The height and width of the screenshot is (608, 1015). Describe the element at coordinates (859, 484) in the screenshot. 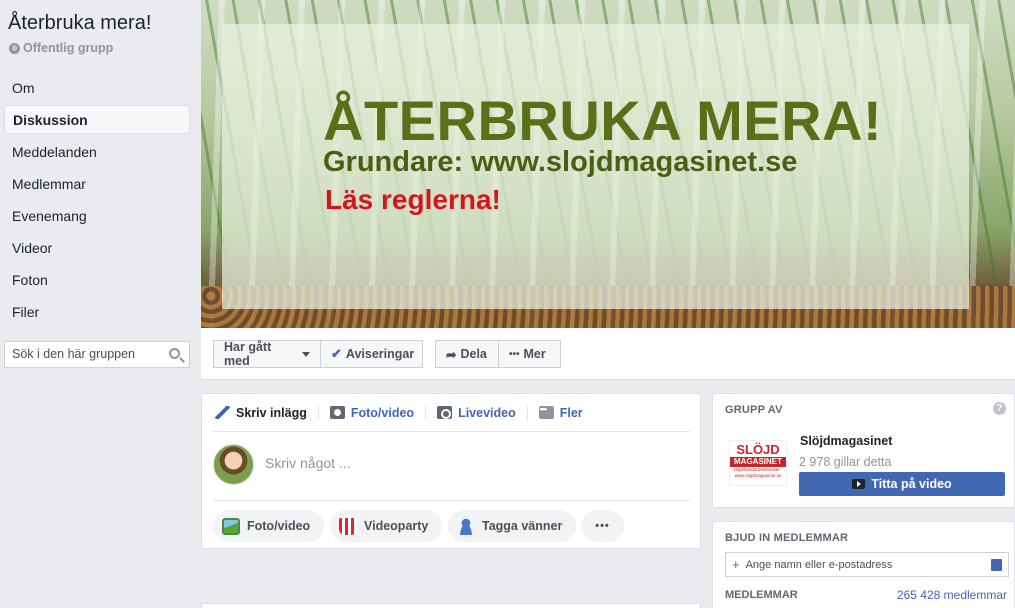

I see `play-icon` at that location.